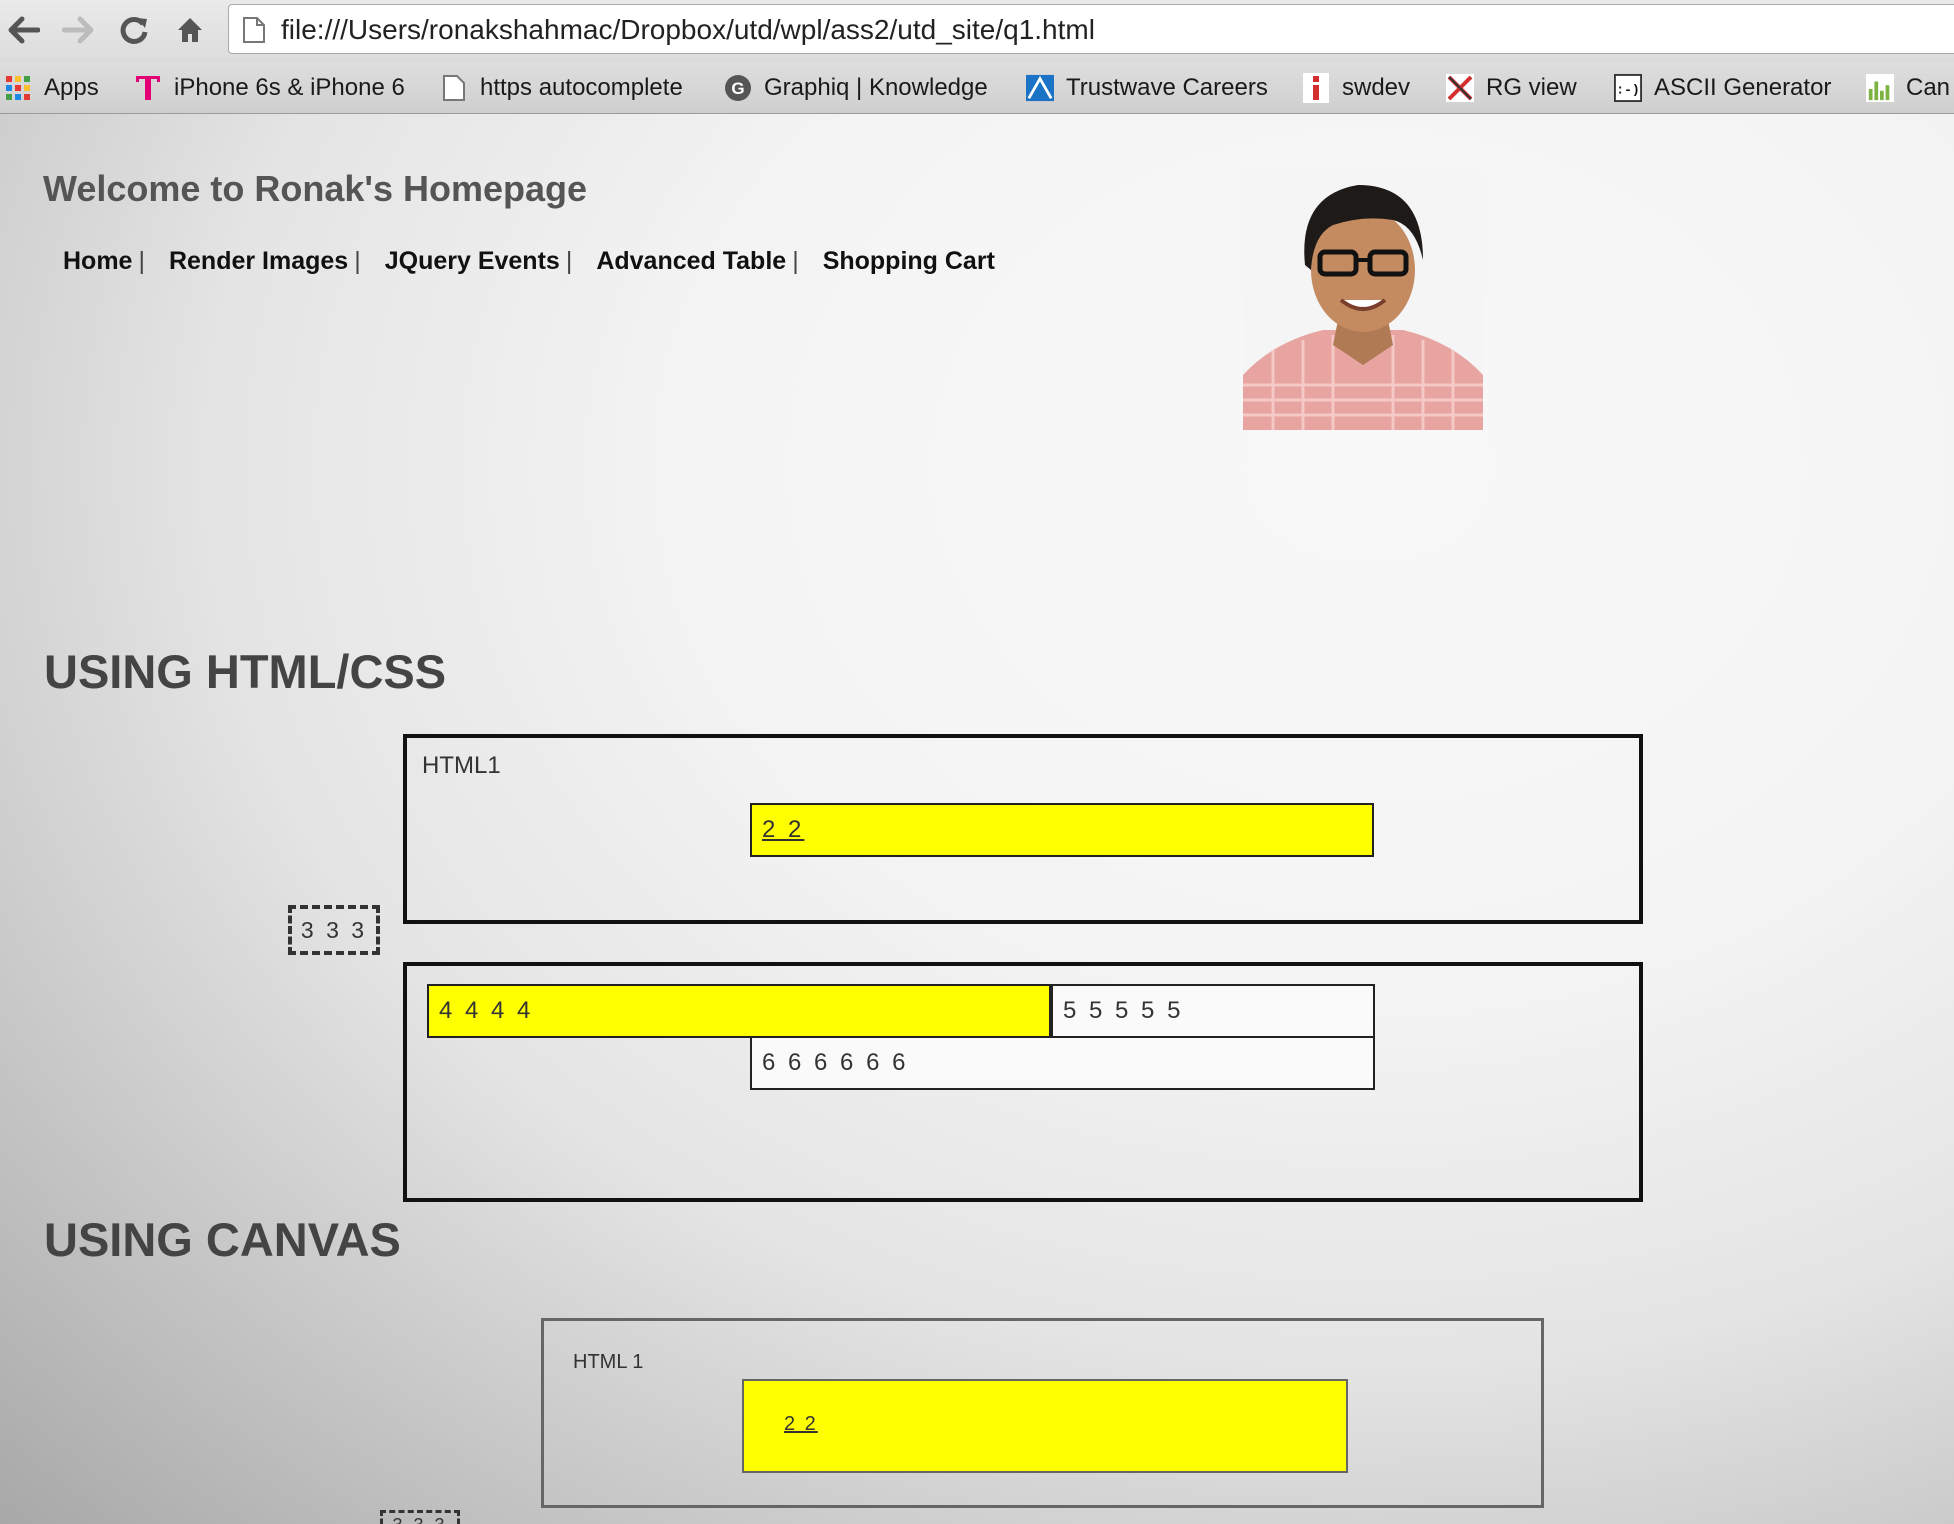 The image size is (1954, 1524). I want to click on reload-icon, so click(134, 30).